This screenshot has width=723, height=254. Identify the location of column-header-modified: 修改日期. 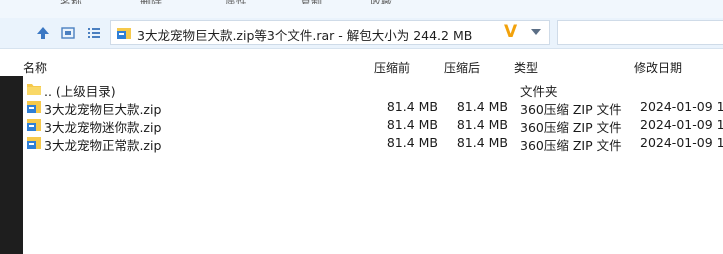
(658, 67).